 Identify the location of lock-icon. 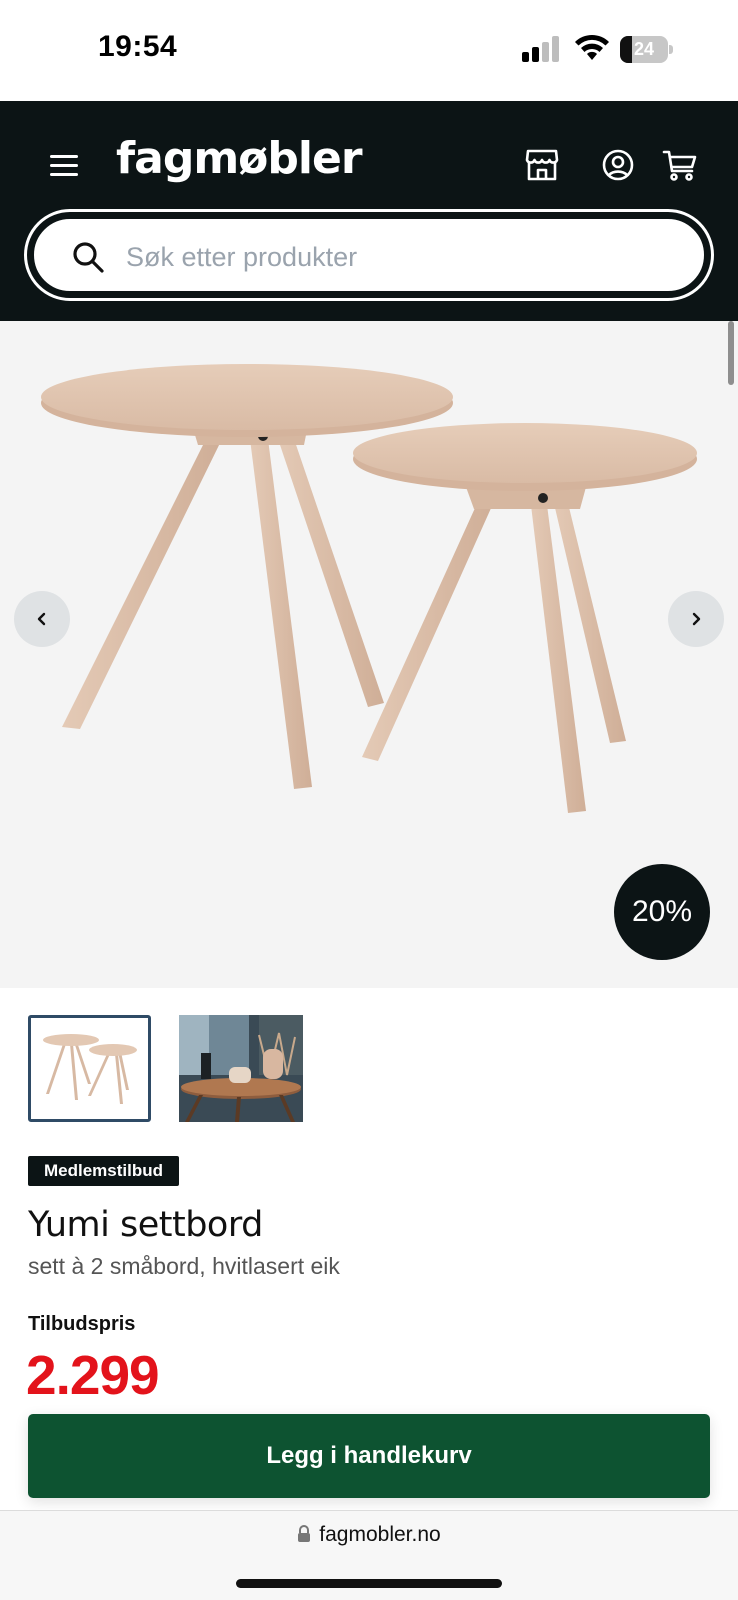
(304, 1533).